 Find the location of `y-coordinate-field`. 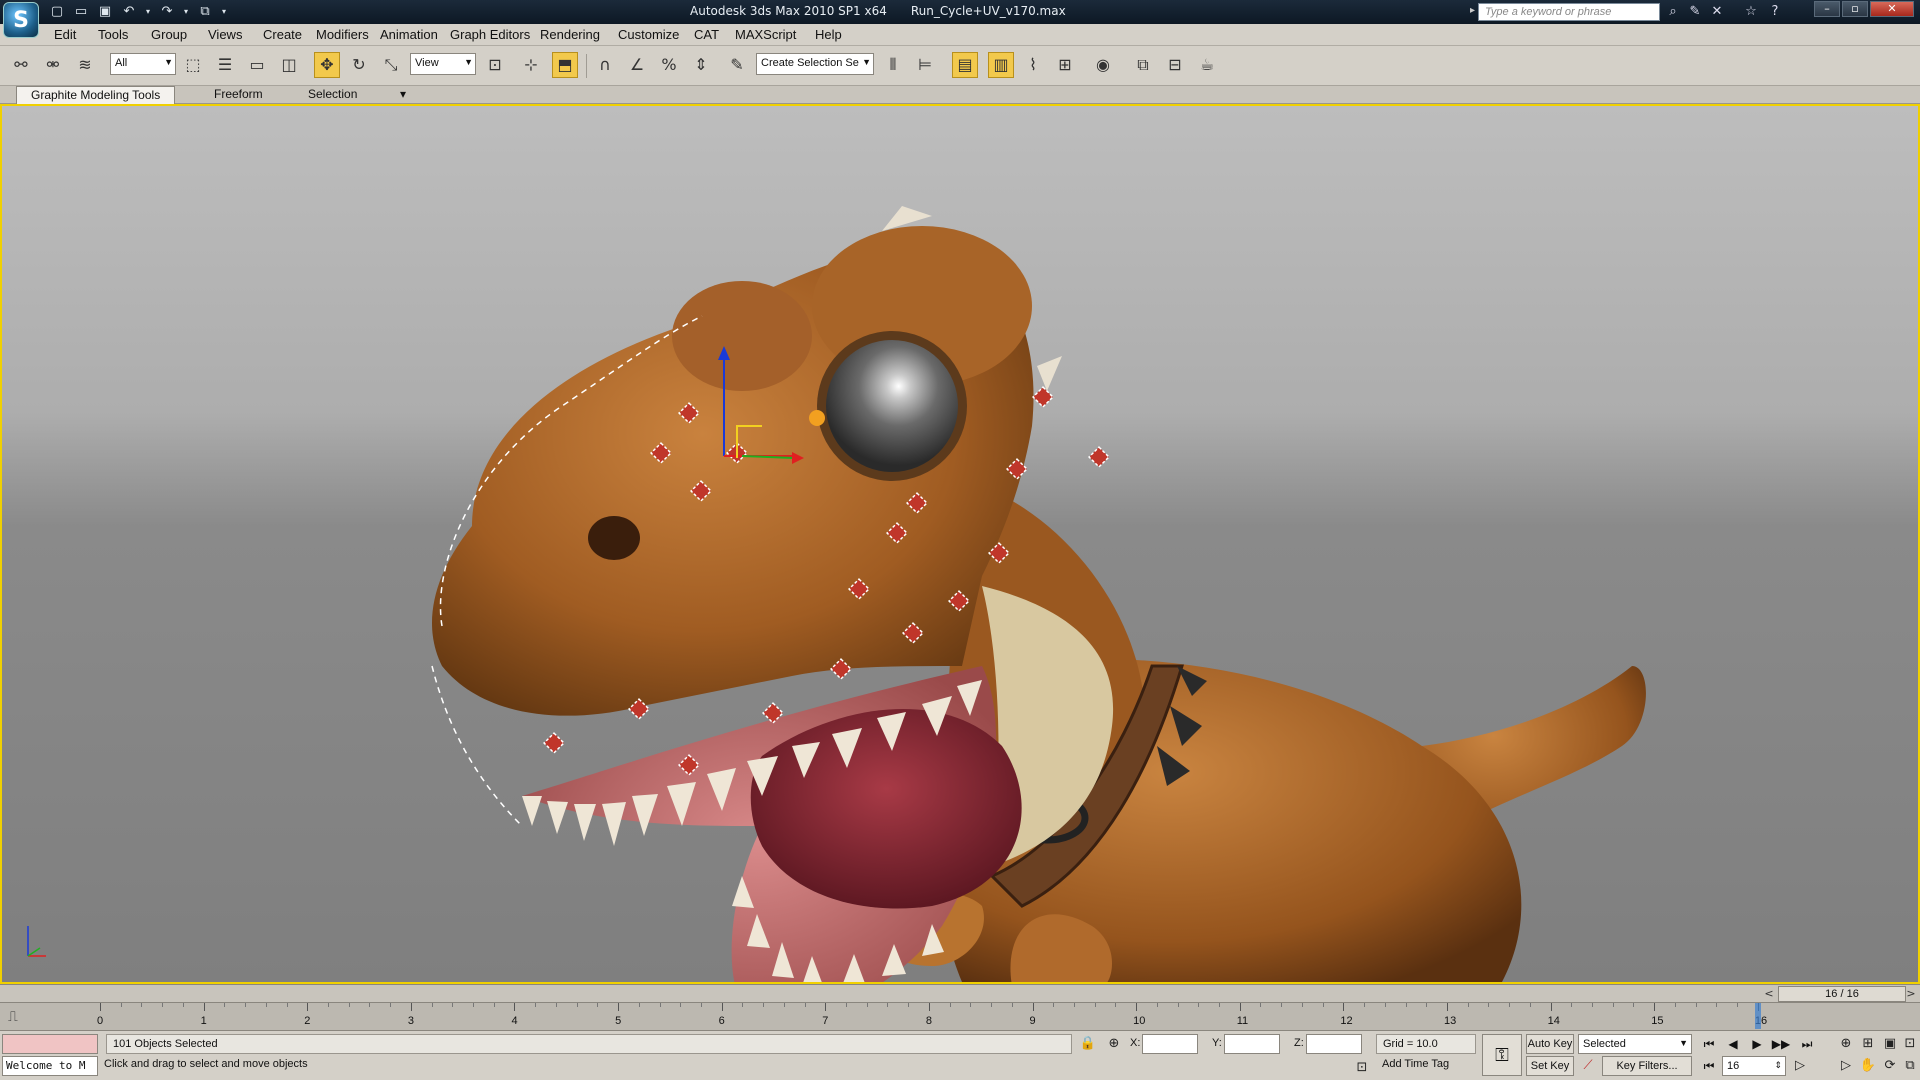

y-coordinate-field is located at coordinates (1252, 1044).